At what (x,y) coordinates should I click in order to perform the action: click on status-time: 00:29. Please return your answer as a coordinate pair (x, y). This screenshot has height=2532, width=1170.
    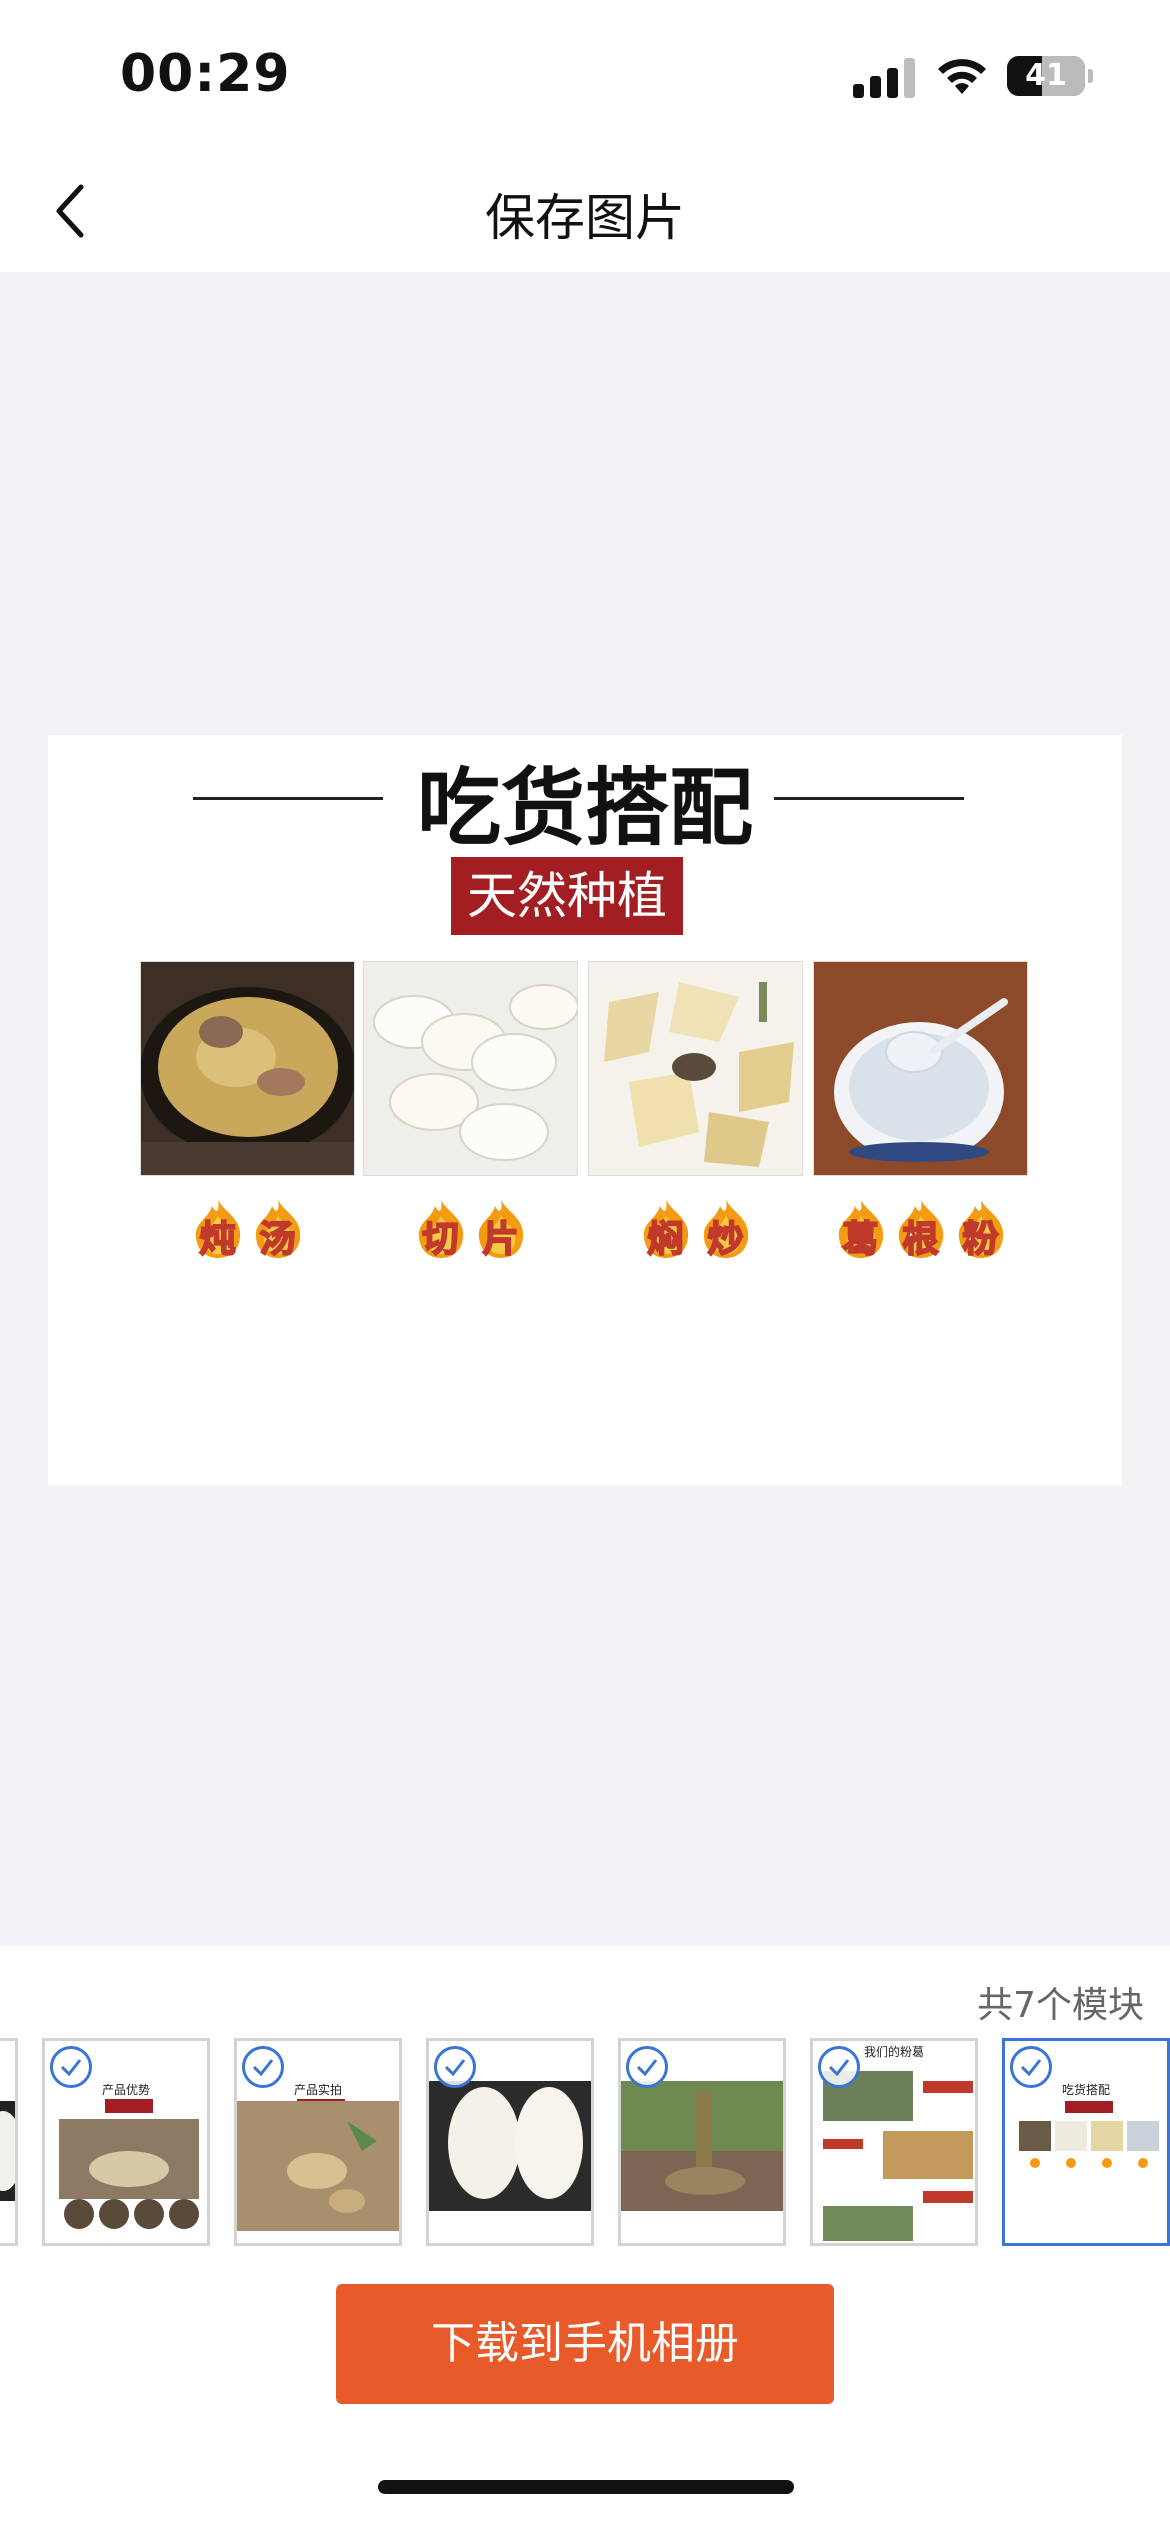
    Looking at the image, I should click on (205, 74).